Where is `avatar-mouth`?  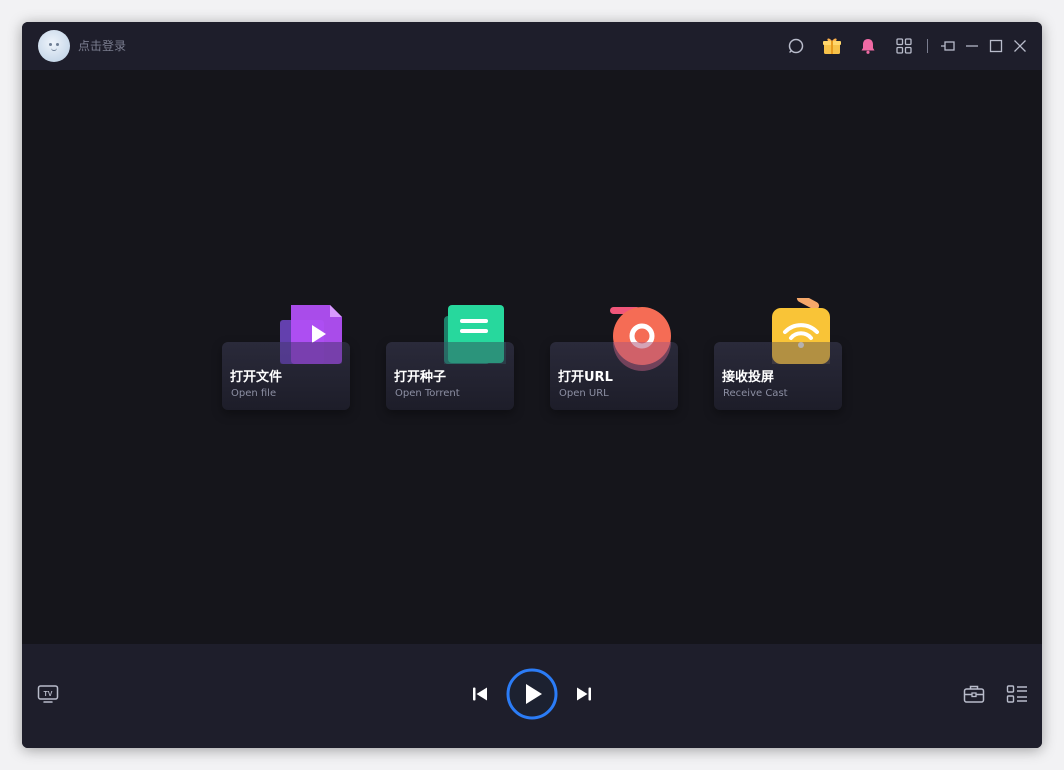
avatar-mouth is located at coordinates (54, 49).